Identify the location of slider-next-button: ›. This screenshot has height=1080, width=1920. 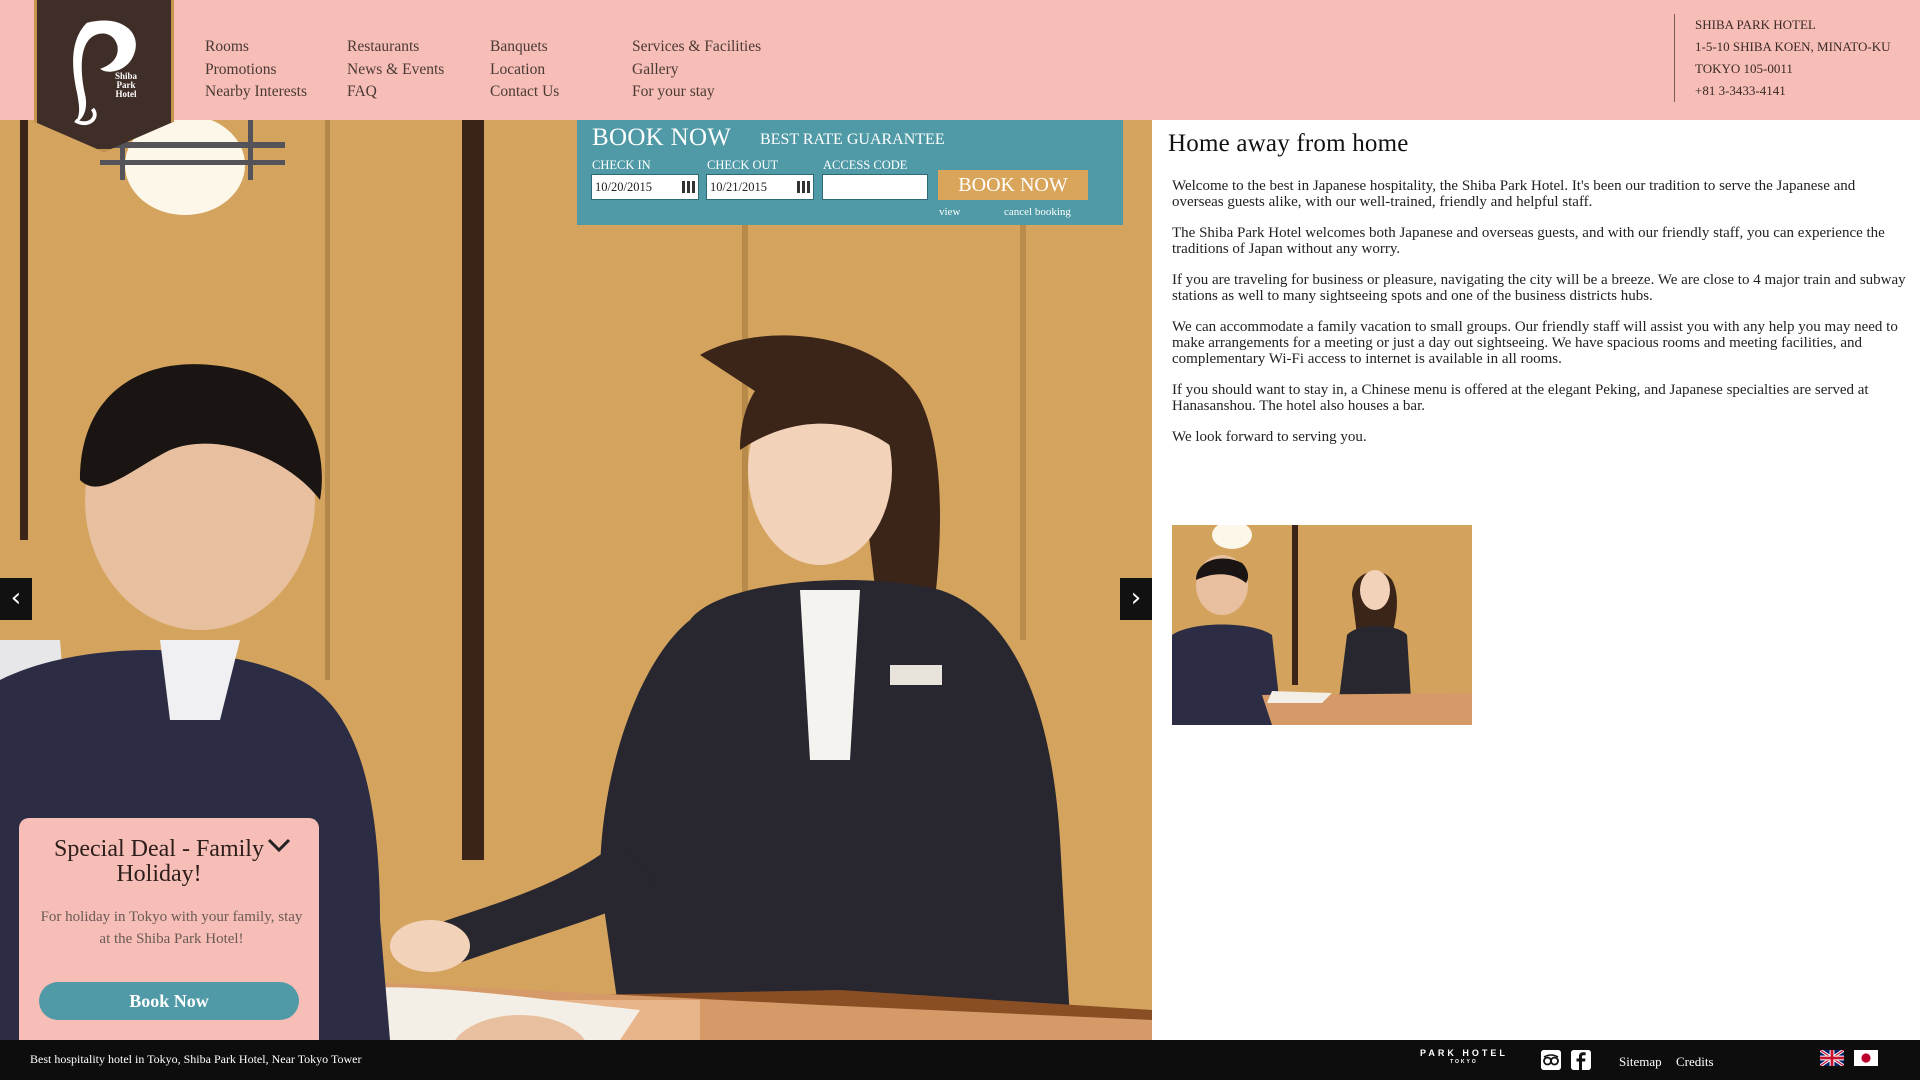
(1136, 599).